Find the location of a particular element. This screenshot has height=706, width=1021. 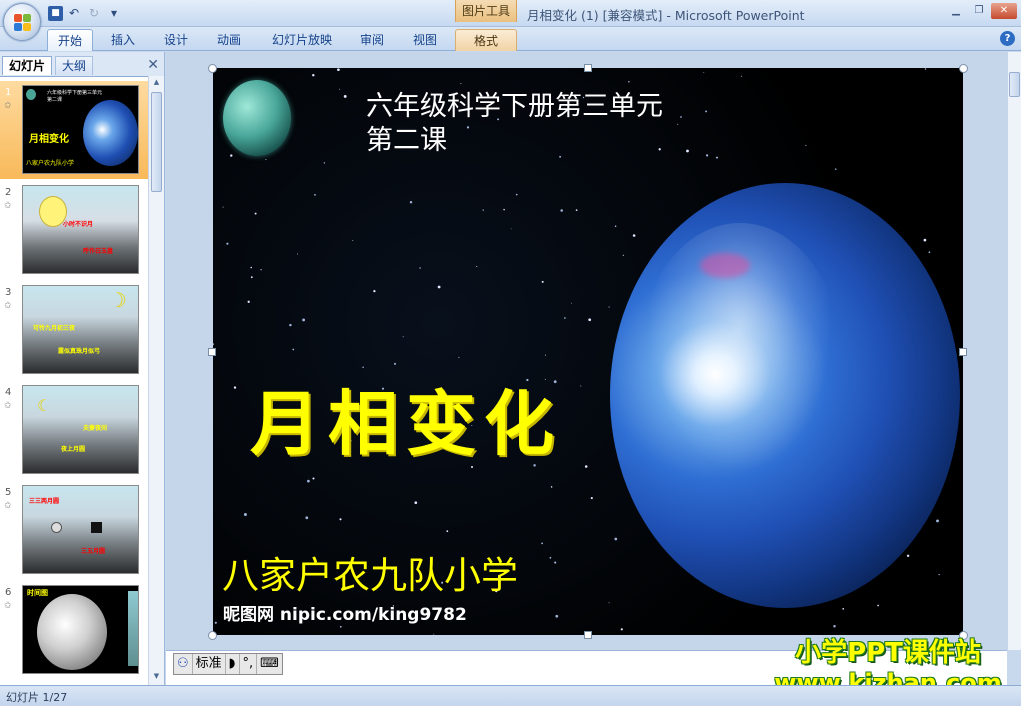

tab-home: 开始 is located at coordinates (70, 40).